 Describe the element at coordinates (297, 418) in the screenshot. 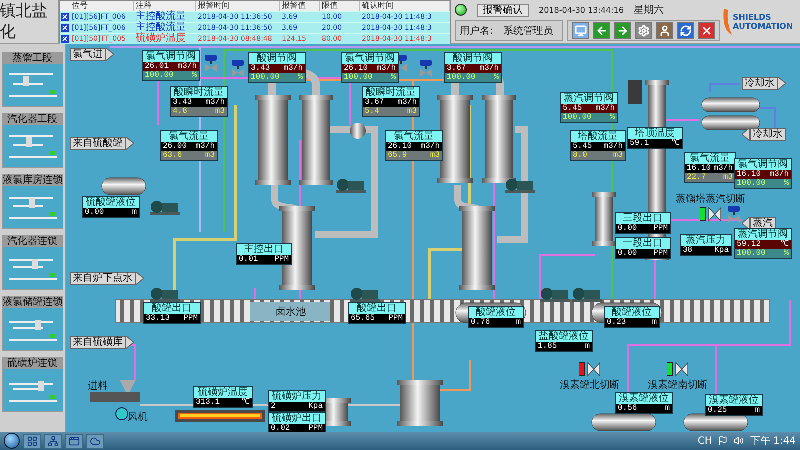

I see `instrument-label: 硫磺炉出口` at that location.